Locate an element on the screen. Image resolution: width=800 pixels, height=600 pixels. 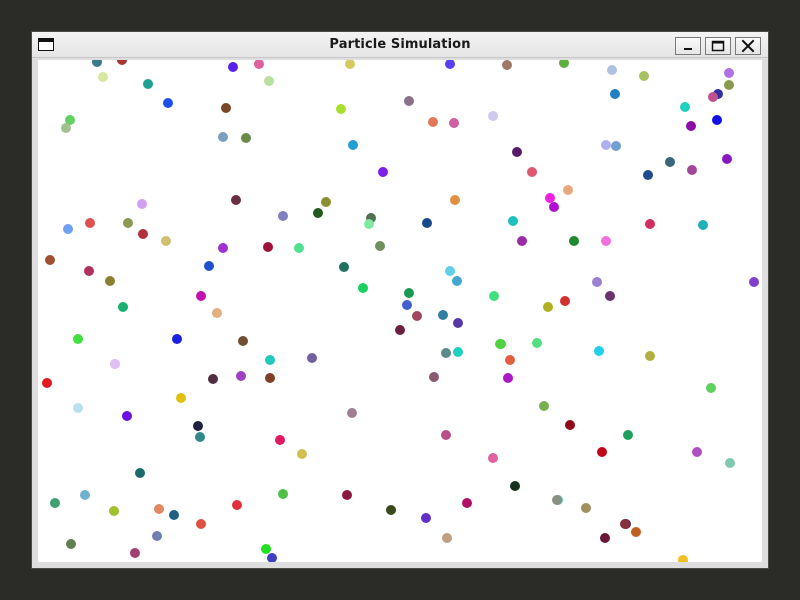
window-title: Particle Simulation is located at coordinates (400, 44).